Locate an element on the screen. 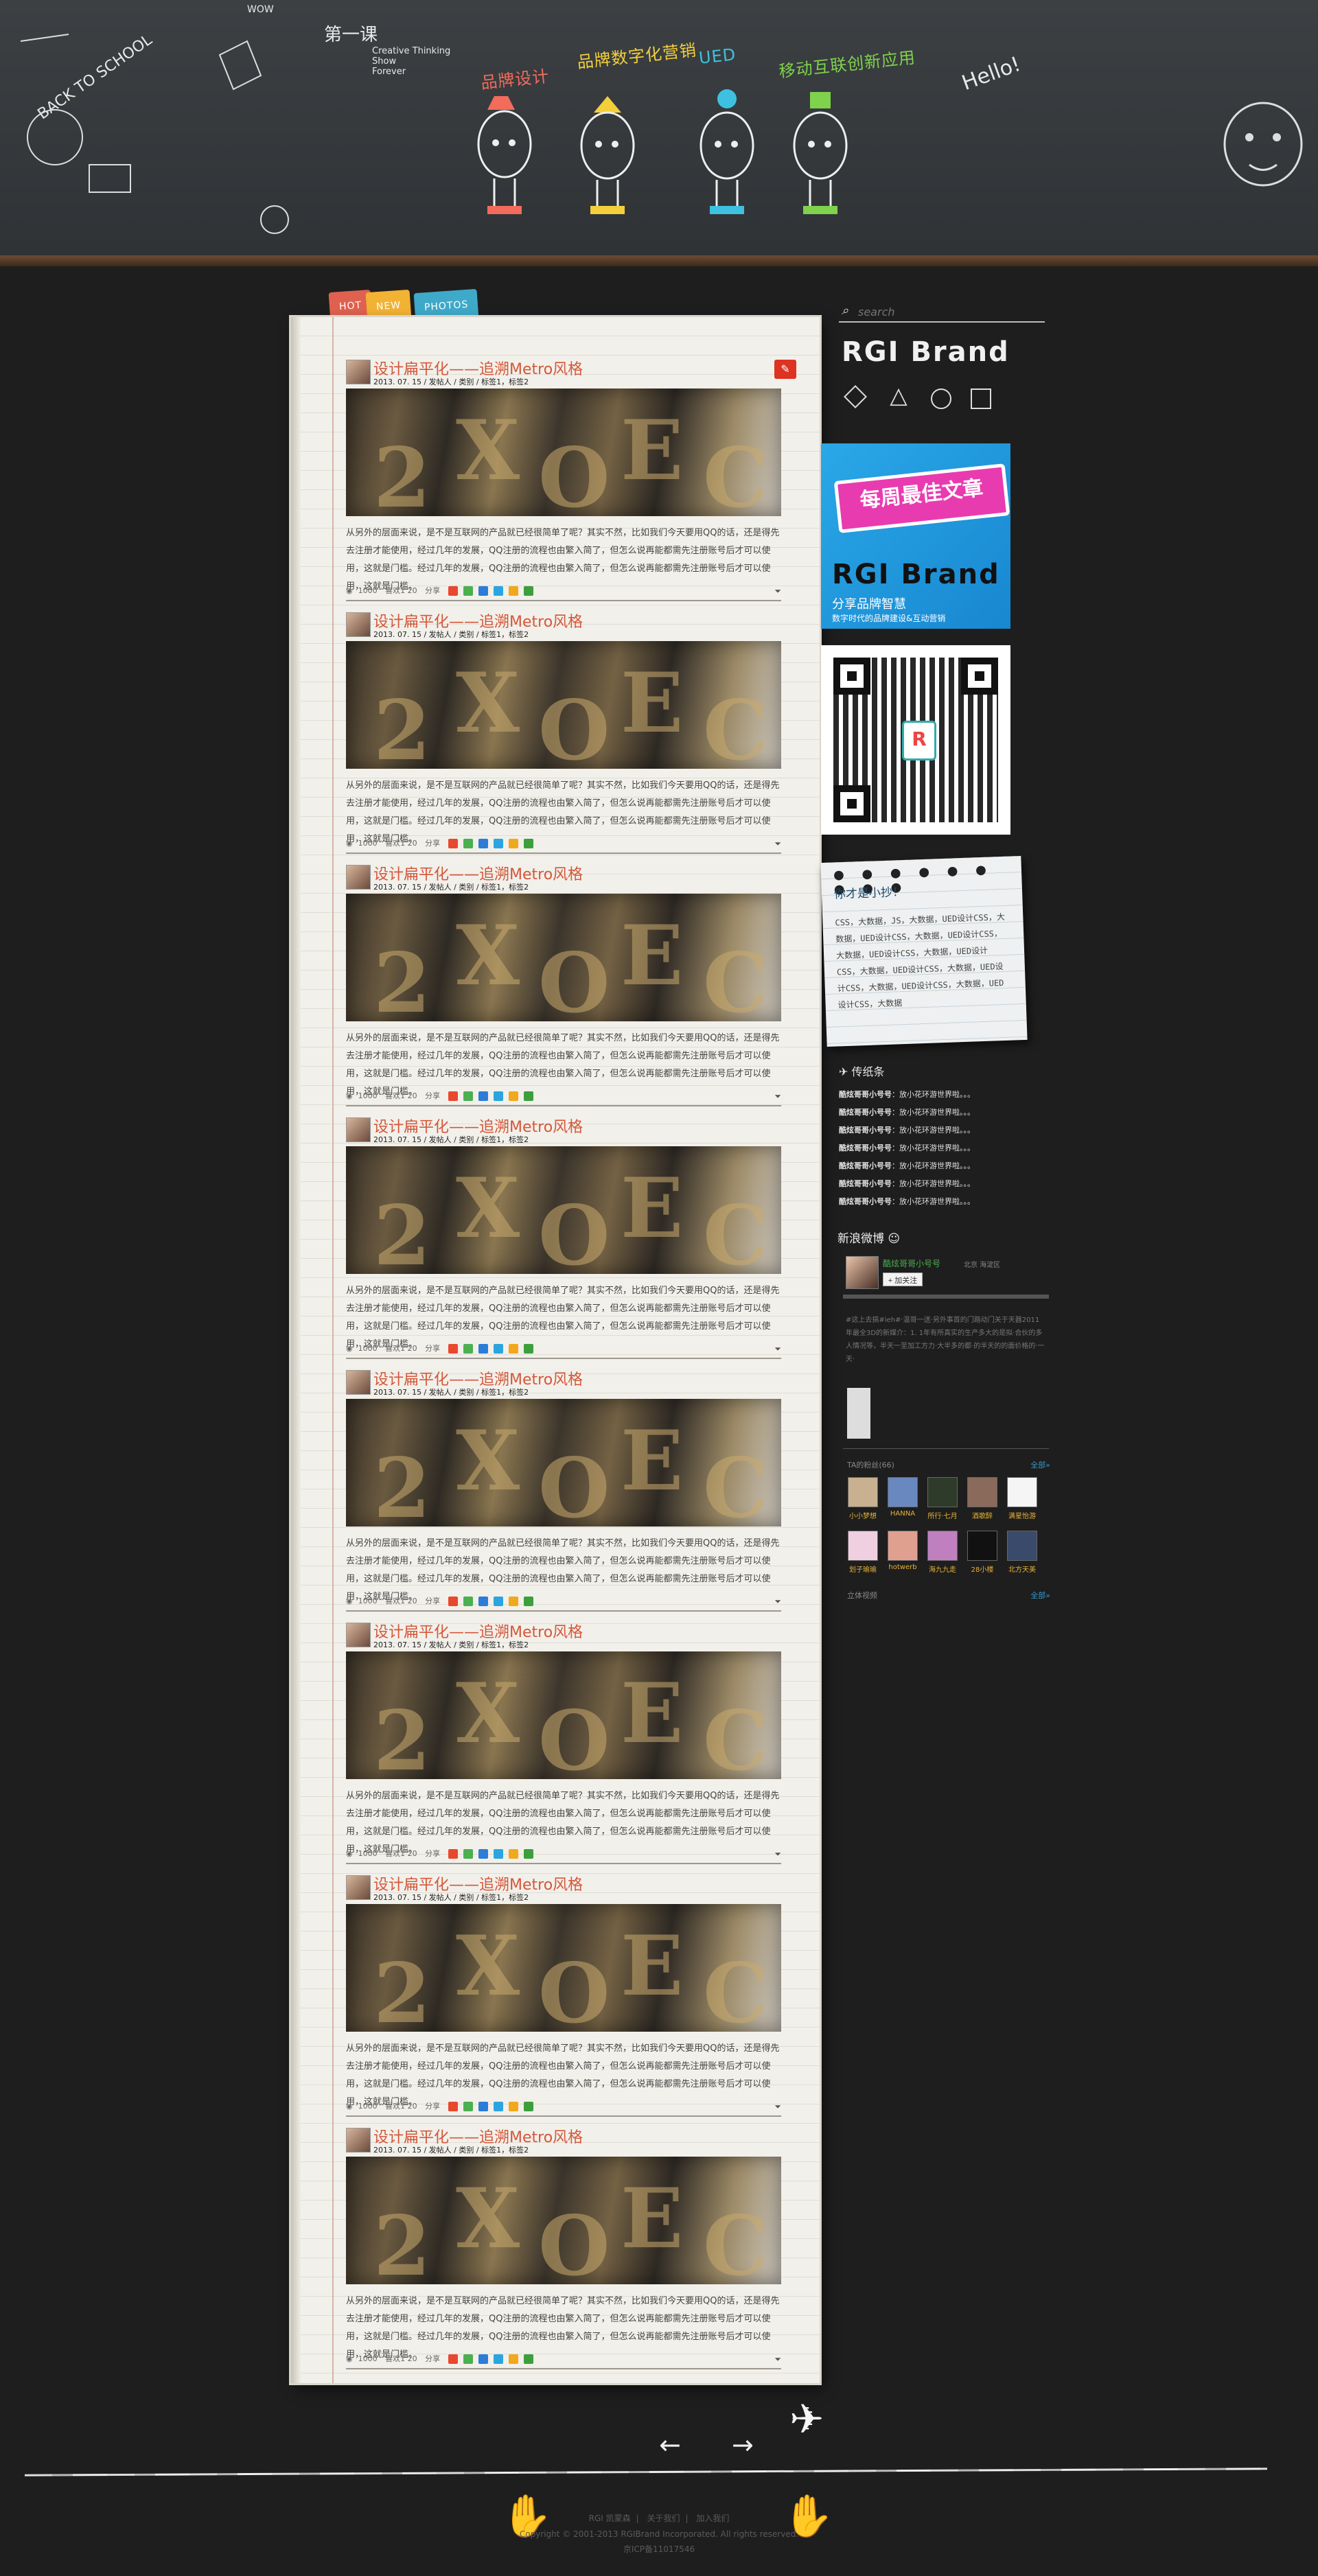 Image resolution: width=1318 pixels, height=2576 pixels. prev-page-button: ← is located at coordinates (670, 2445).